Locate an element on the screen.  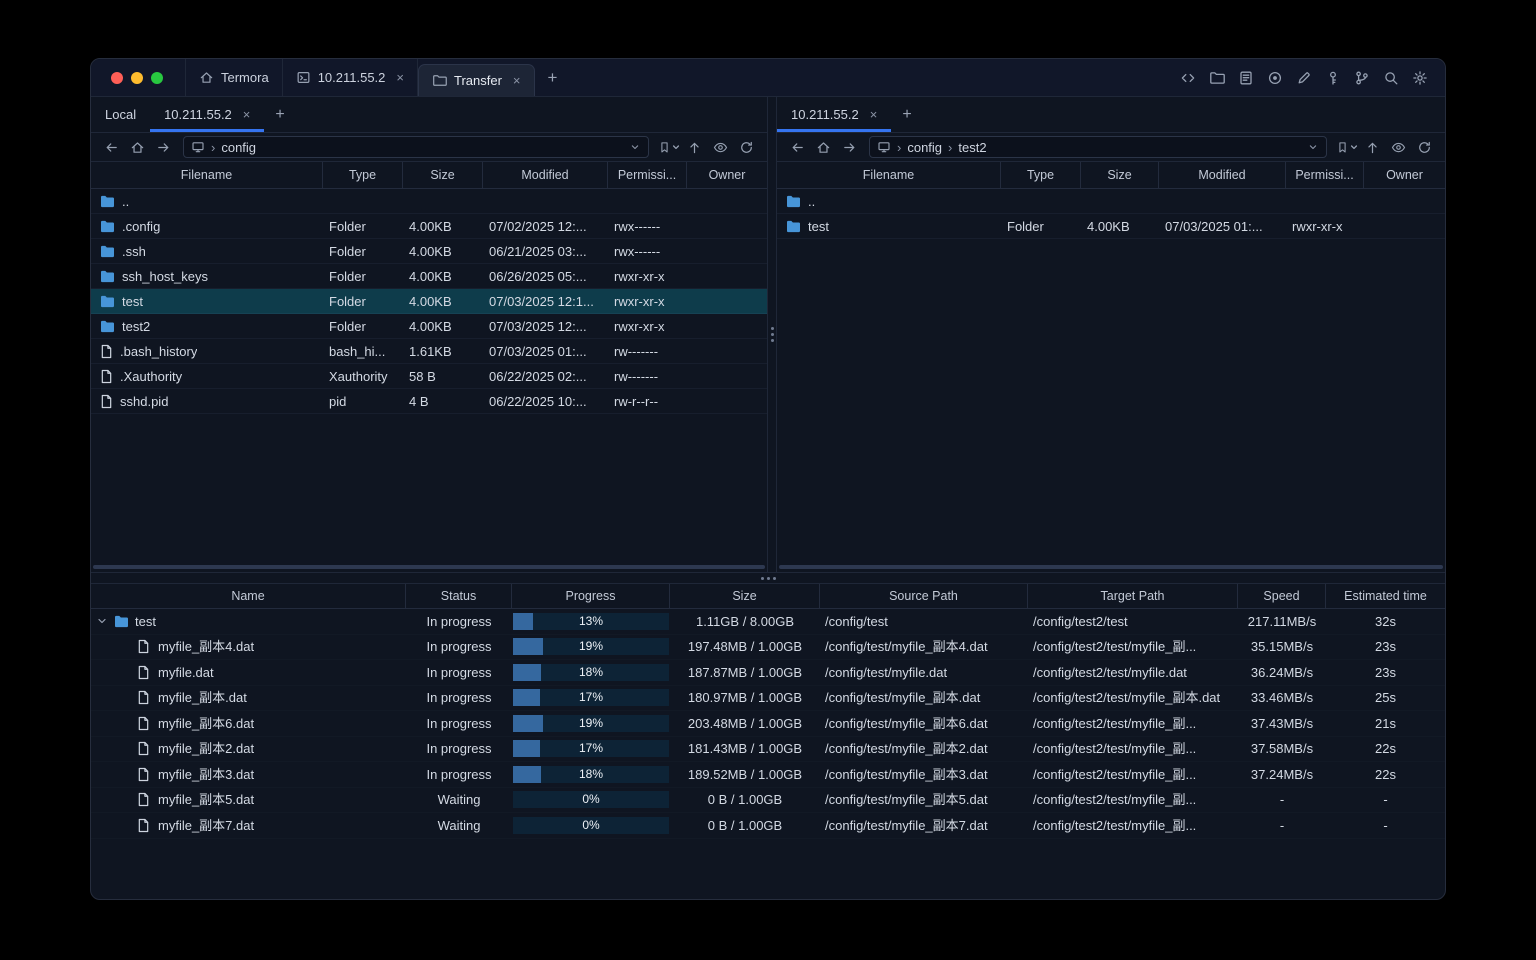
file-row: sshd.pid pid 4 B 06/22/2025 10:... rw-r--r-- is located at coordinates (429, 401).